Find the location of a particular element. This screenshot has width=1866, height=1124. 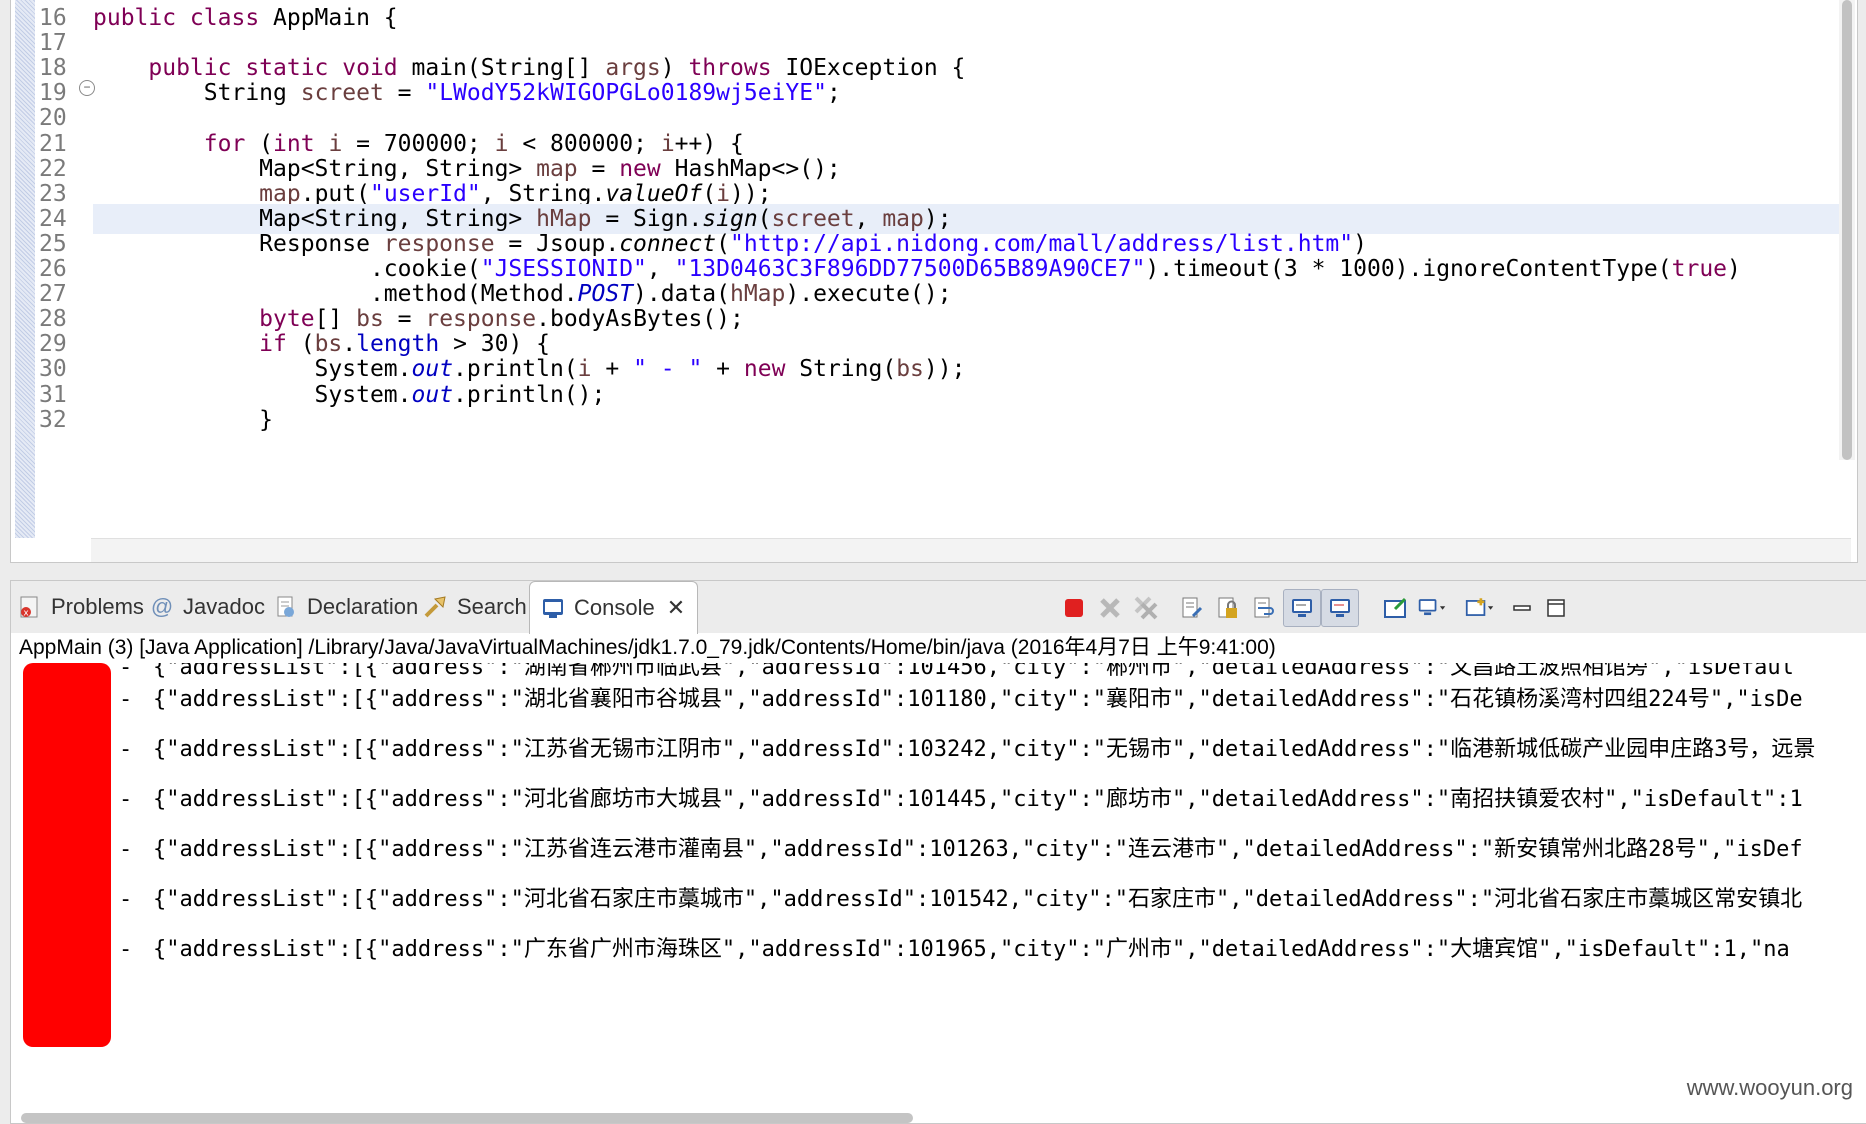

fold-toggle-icon: − is located at coordinates (87, 88).